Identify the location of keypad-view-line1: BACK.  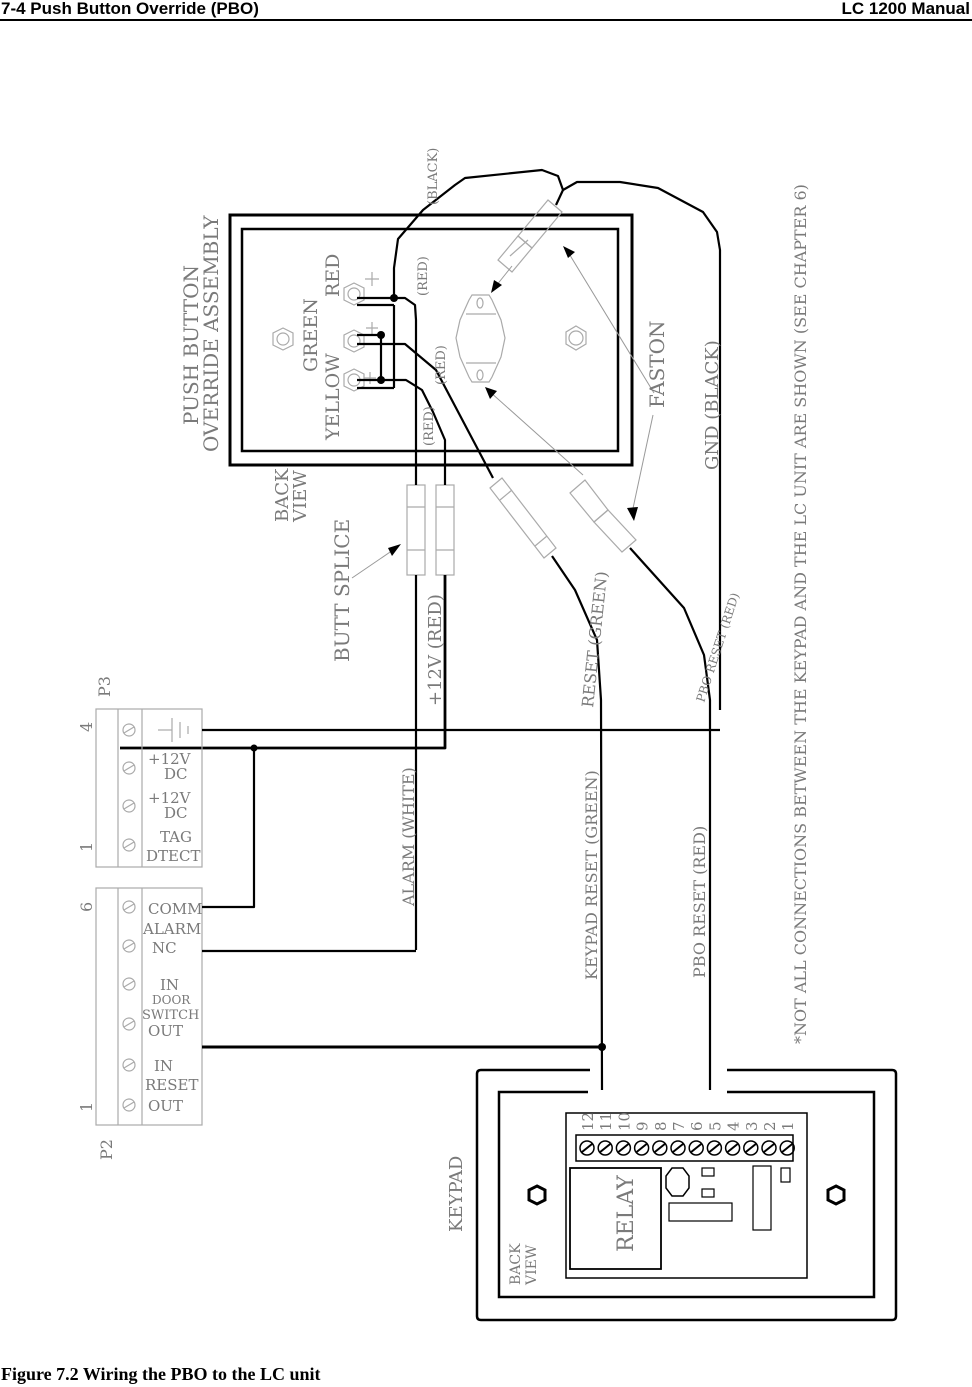
(516, 1264).